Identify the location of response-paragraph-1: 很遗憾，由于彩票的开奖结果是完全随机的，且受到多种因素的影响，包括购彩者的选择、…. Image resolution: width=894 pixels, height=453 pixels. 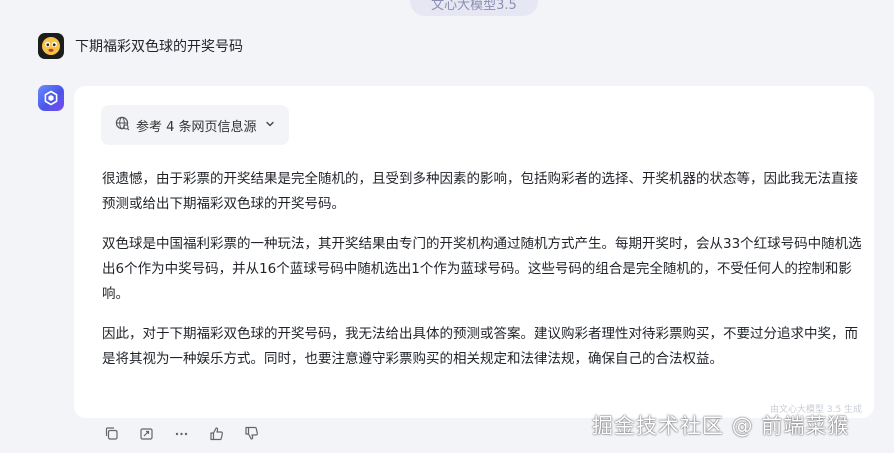
(480, 191).